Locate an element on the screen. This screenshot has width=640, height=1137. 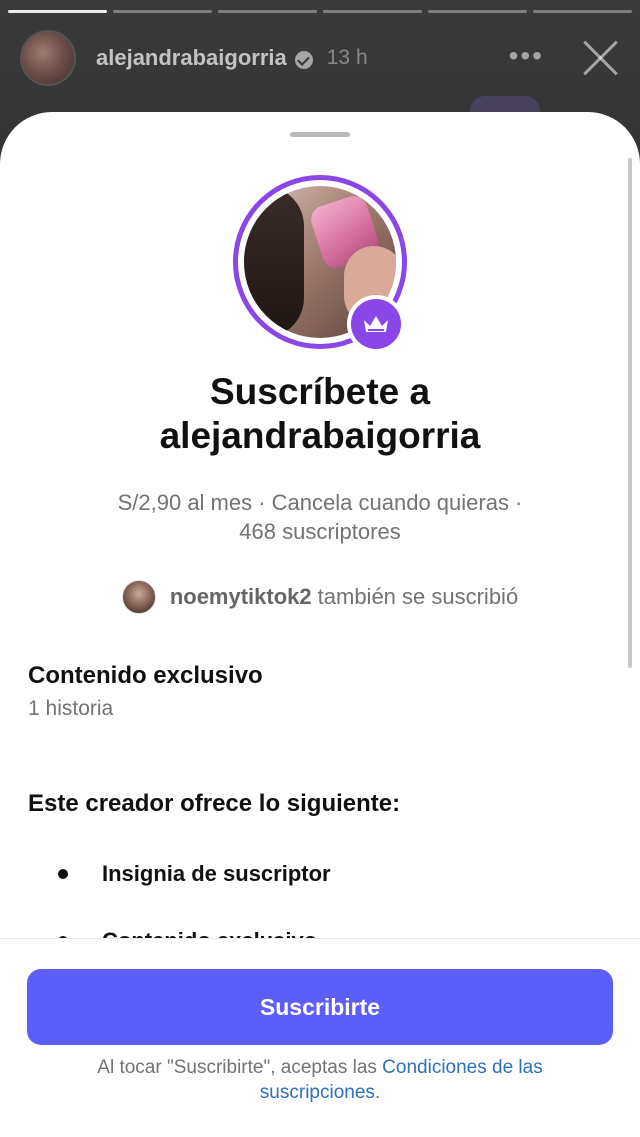
subscribe-button: Suscribirte is located at coordinates (320, 1007).